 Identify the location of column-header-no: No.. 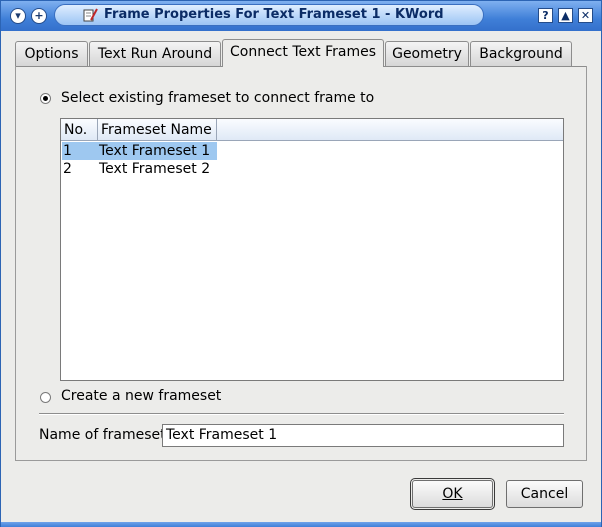
(79, 130).